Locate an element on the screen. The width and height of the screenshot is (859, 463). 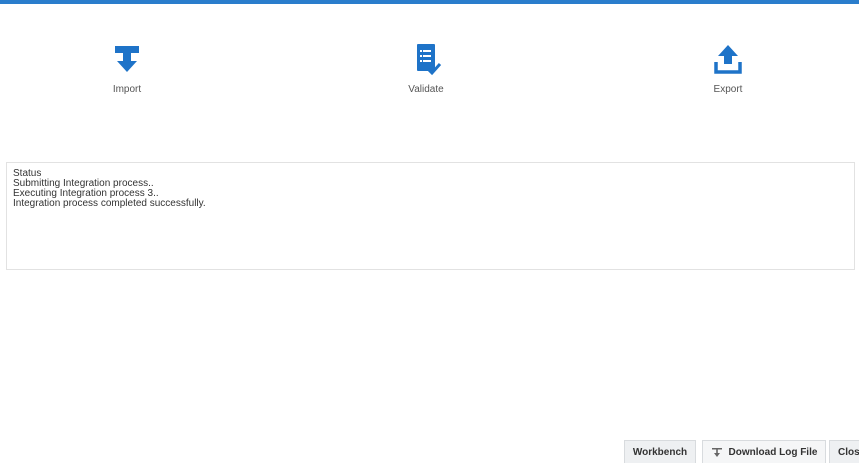
workbench-button: Workbench is located at coordinates (660, 451).